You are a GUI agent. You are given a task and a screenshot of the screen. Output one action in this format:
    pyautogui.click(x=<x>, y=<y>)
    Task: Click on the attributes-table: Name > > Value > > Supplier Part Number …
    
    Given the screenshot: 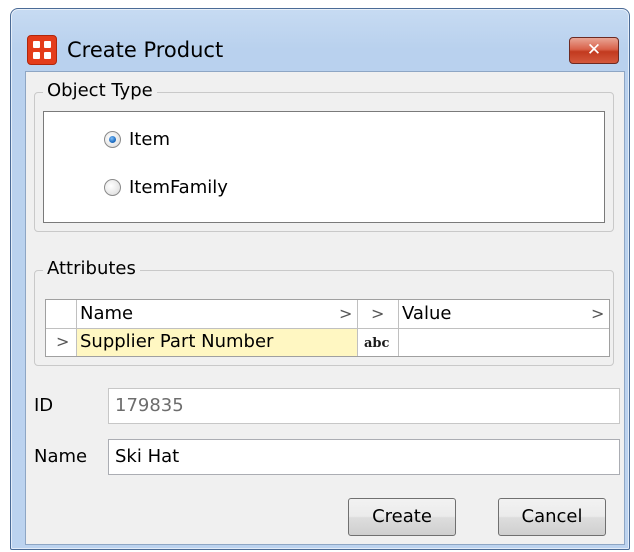 What is the action you would take?
    pyautogui.click(x=327, y=328)
    